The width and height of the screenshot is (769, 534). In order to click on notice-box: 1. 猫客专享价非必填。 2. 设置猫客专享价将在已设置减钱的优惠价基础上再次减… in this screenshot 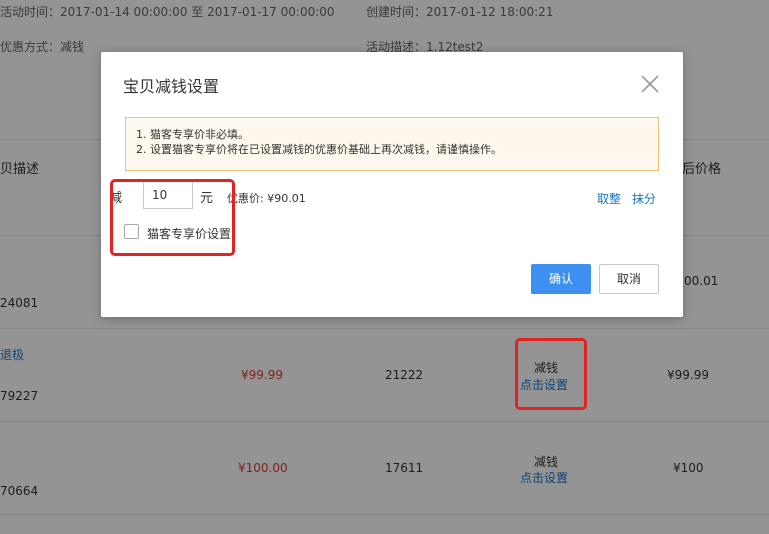, I will do `click(392, 144)`.